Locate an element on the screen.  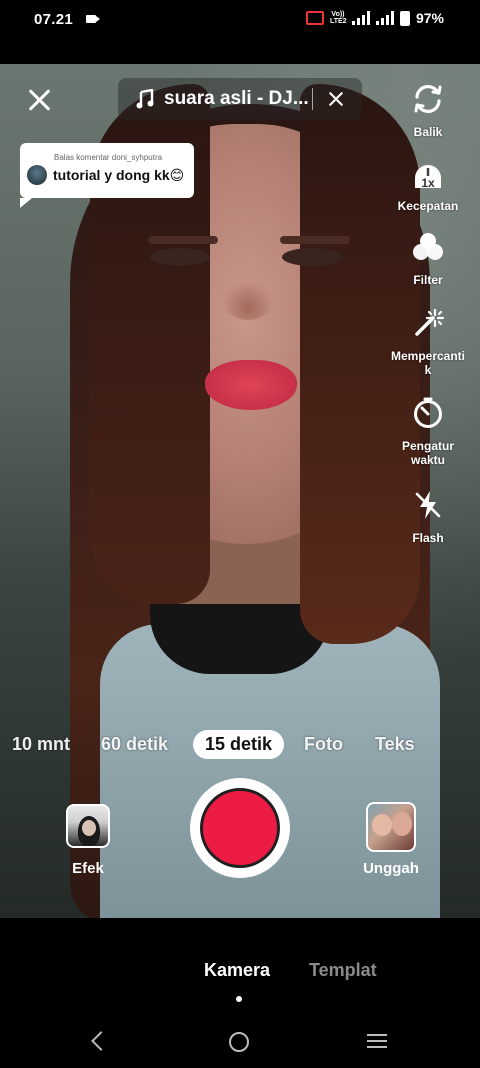
effects-label: Efek is located at coordinates (88, 868).